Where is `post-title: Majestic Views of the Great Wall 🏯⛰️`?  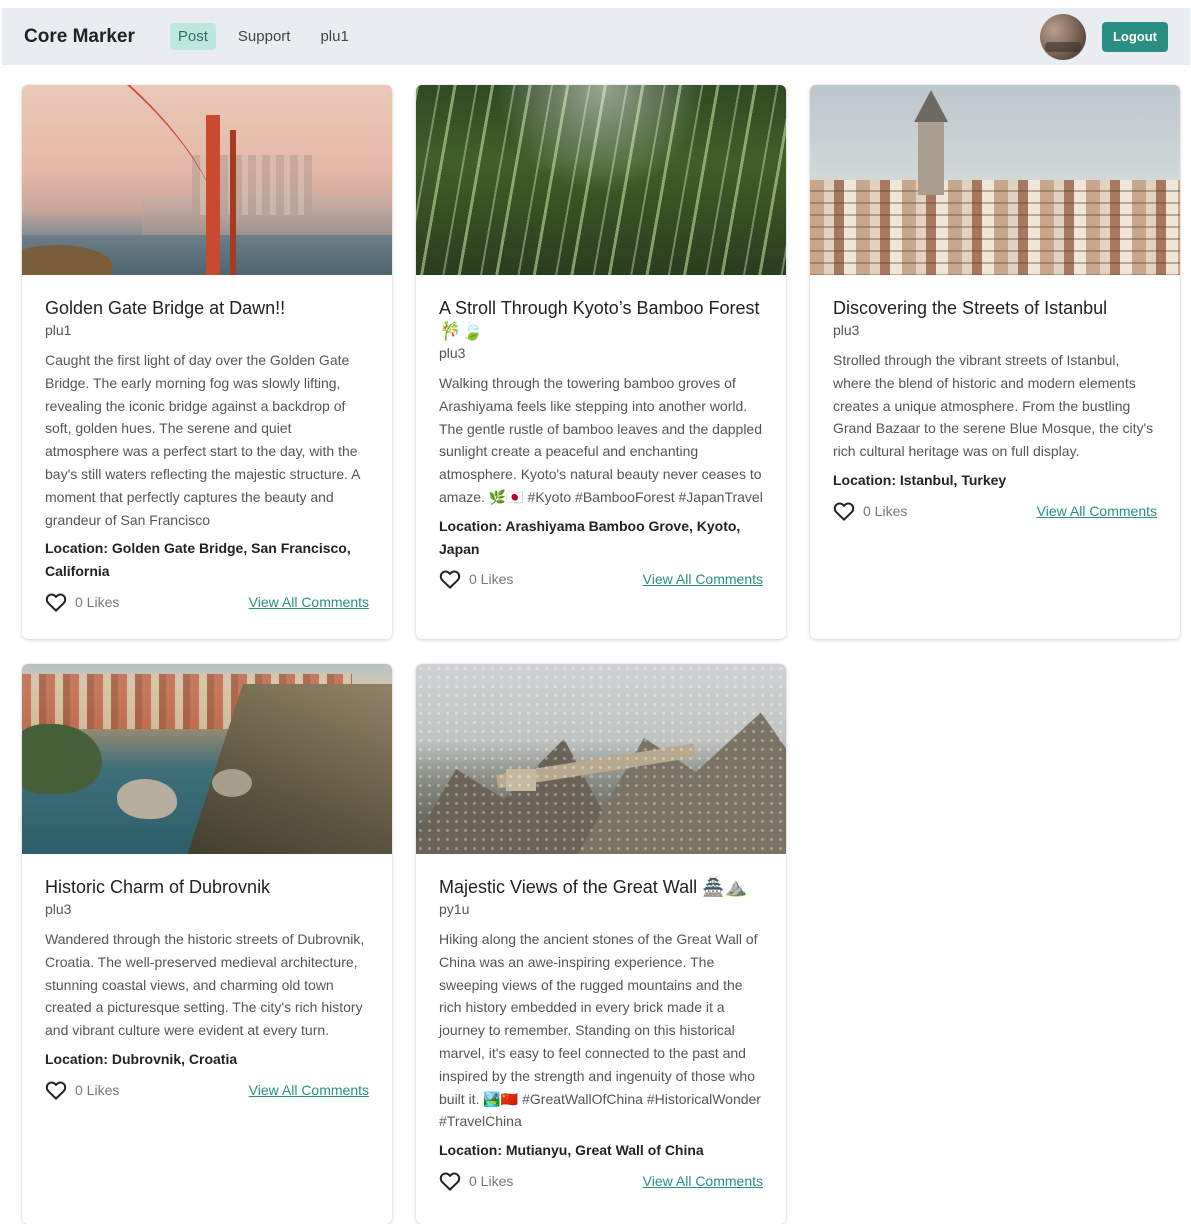
post-title: Majestic Views of the Great Wall 🏯⛰️ is located at coordinates (593, 887).